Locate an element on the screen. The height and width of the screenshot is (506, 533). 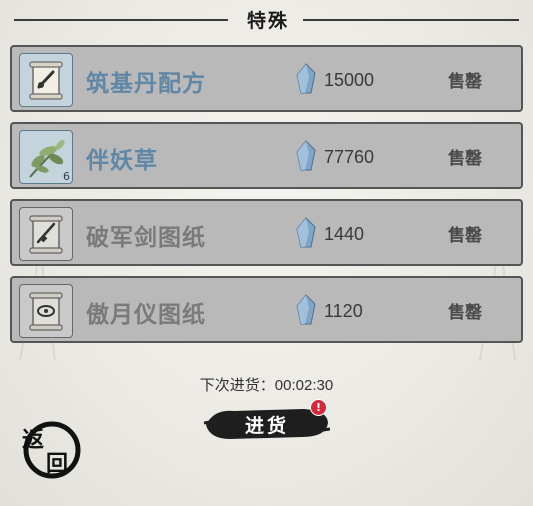
header-divider-left is located at coordinates (121, 20).